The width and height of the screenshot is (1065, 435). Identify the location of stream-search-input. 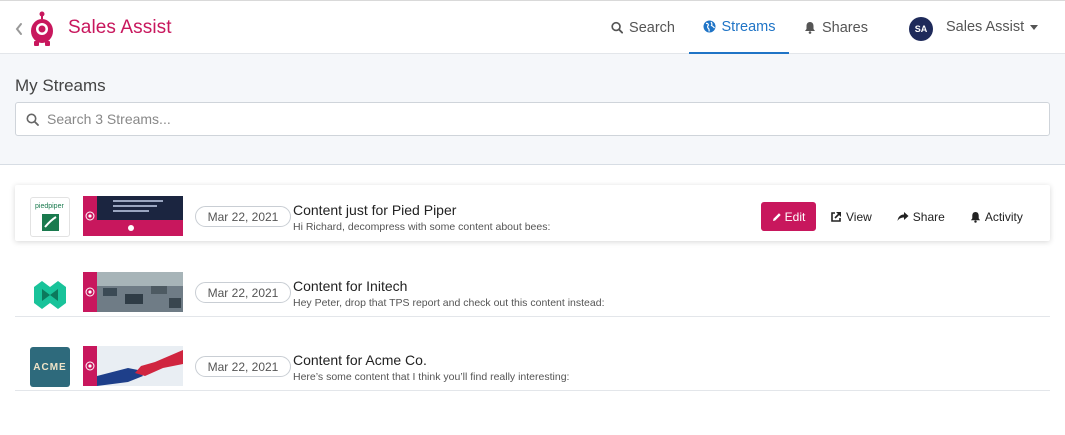
(537, 119).